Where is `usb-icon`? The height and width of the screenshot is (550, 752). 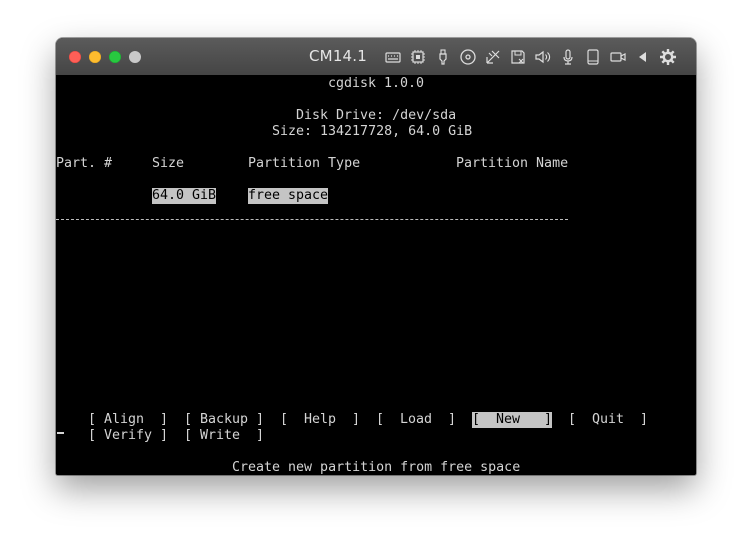
usb-icon is located at coordinates (443, 57).